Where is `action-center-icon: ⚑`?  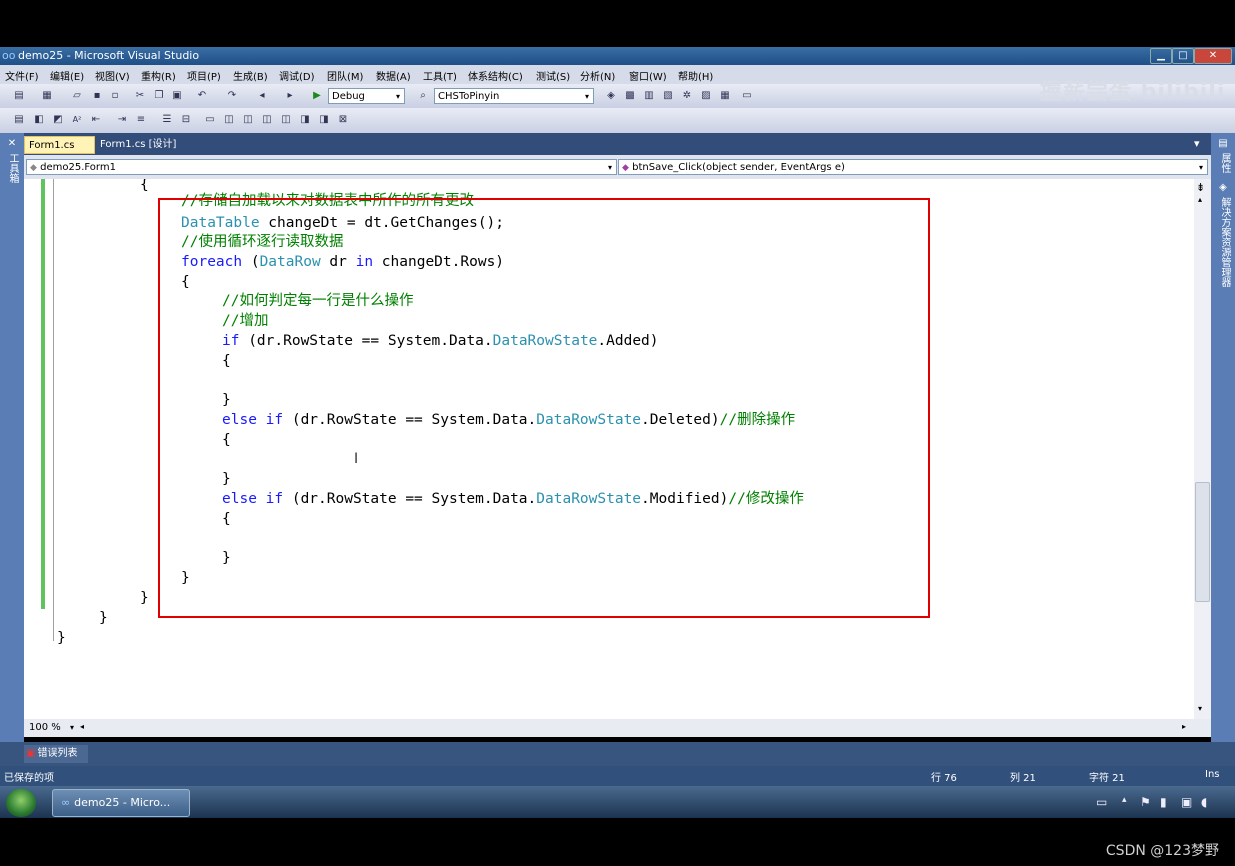 action-center-icon: ⚑ is located at coordinates (1145, 802).